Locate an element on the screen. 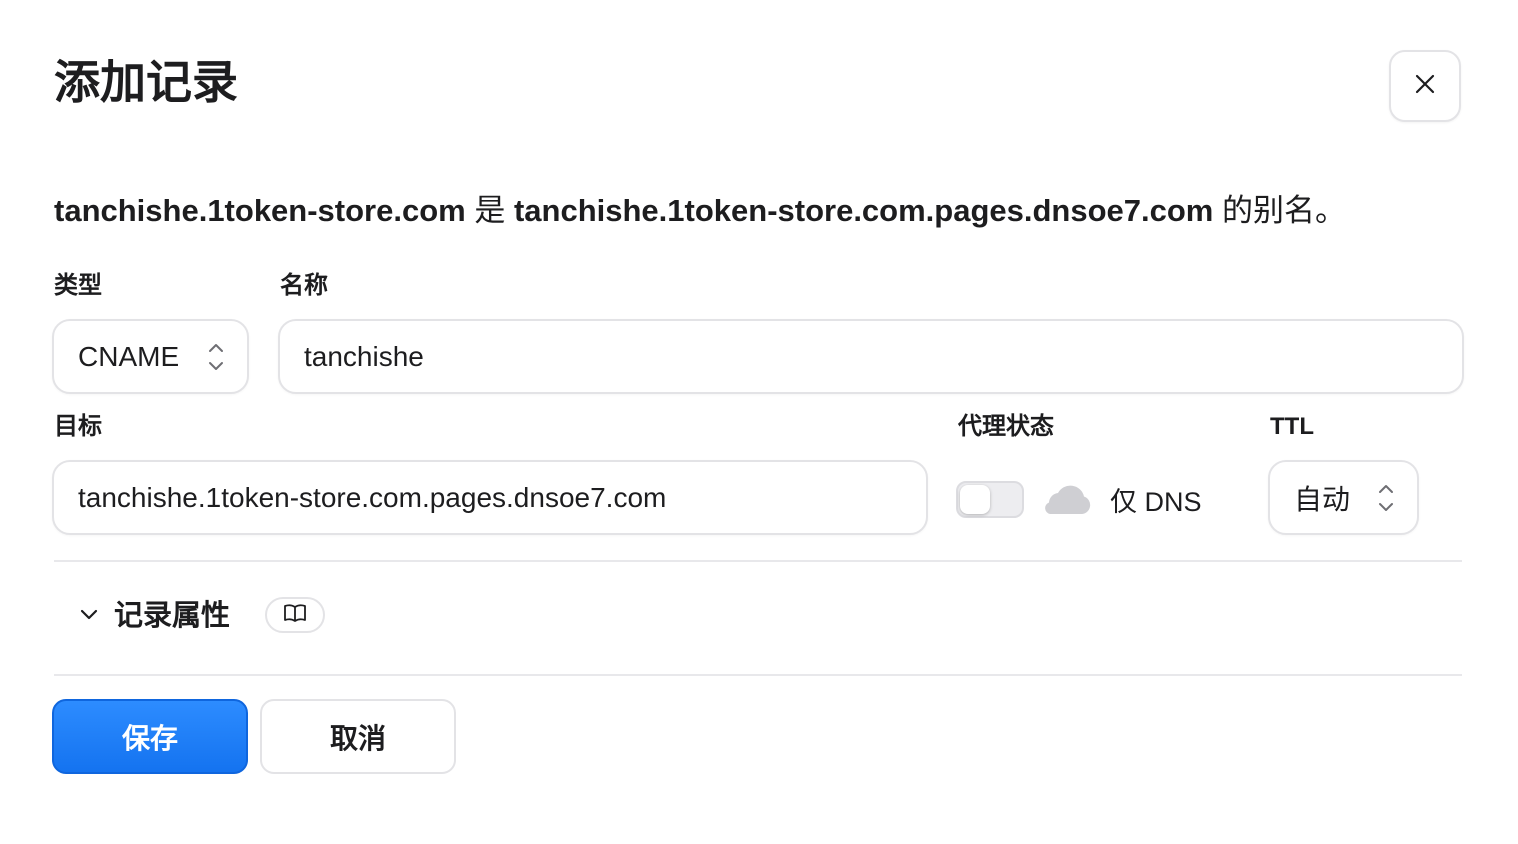 The image size is (1518, 844). ttl-value: 自动 is located at coordinates (1322, 499).